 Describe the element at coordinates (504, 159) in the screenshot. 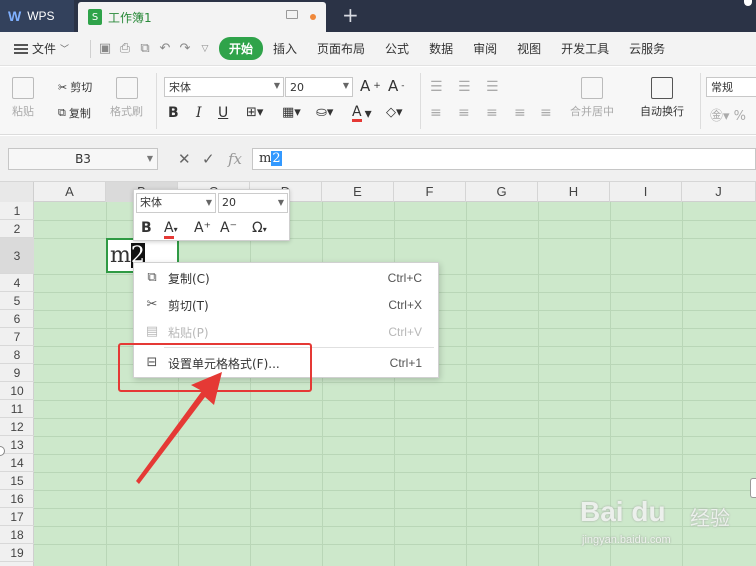

I see `formula-input: m2` at that location.